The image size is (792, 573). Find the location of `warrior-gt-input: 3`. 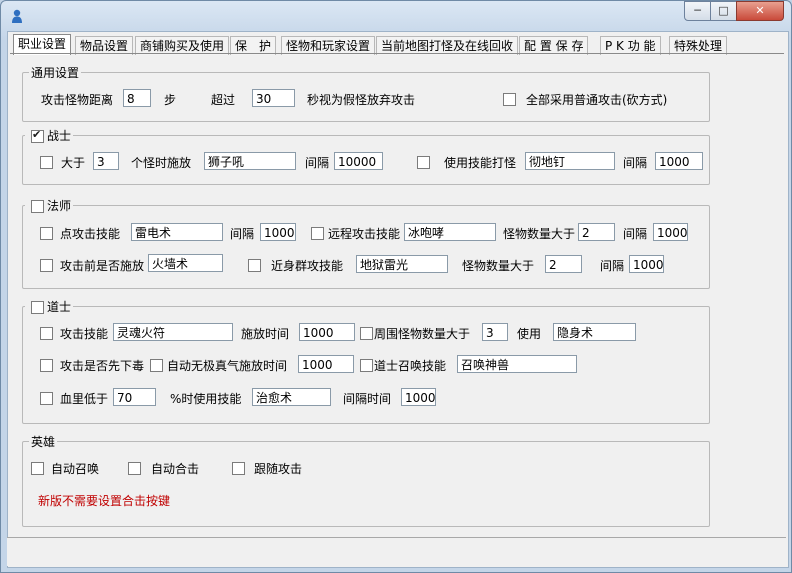

warrior-gt-input: 3 is located at coordinates (106, 161).